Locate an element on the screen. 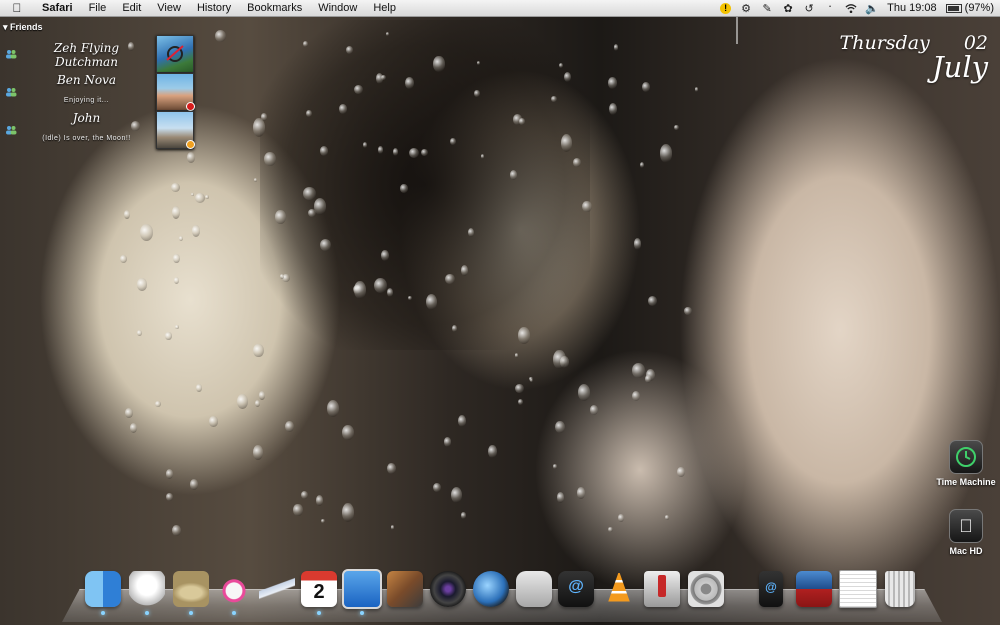 This screenshot has width=1000, height=625. volume-icon: 🔈 is located at coordinates (872, 8).